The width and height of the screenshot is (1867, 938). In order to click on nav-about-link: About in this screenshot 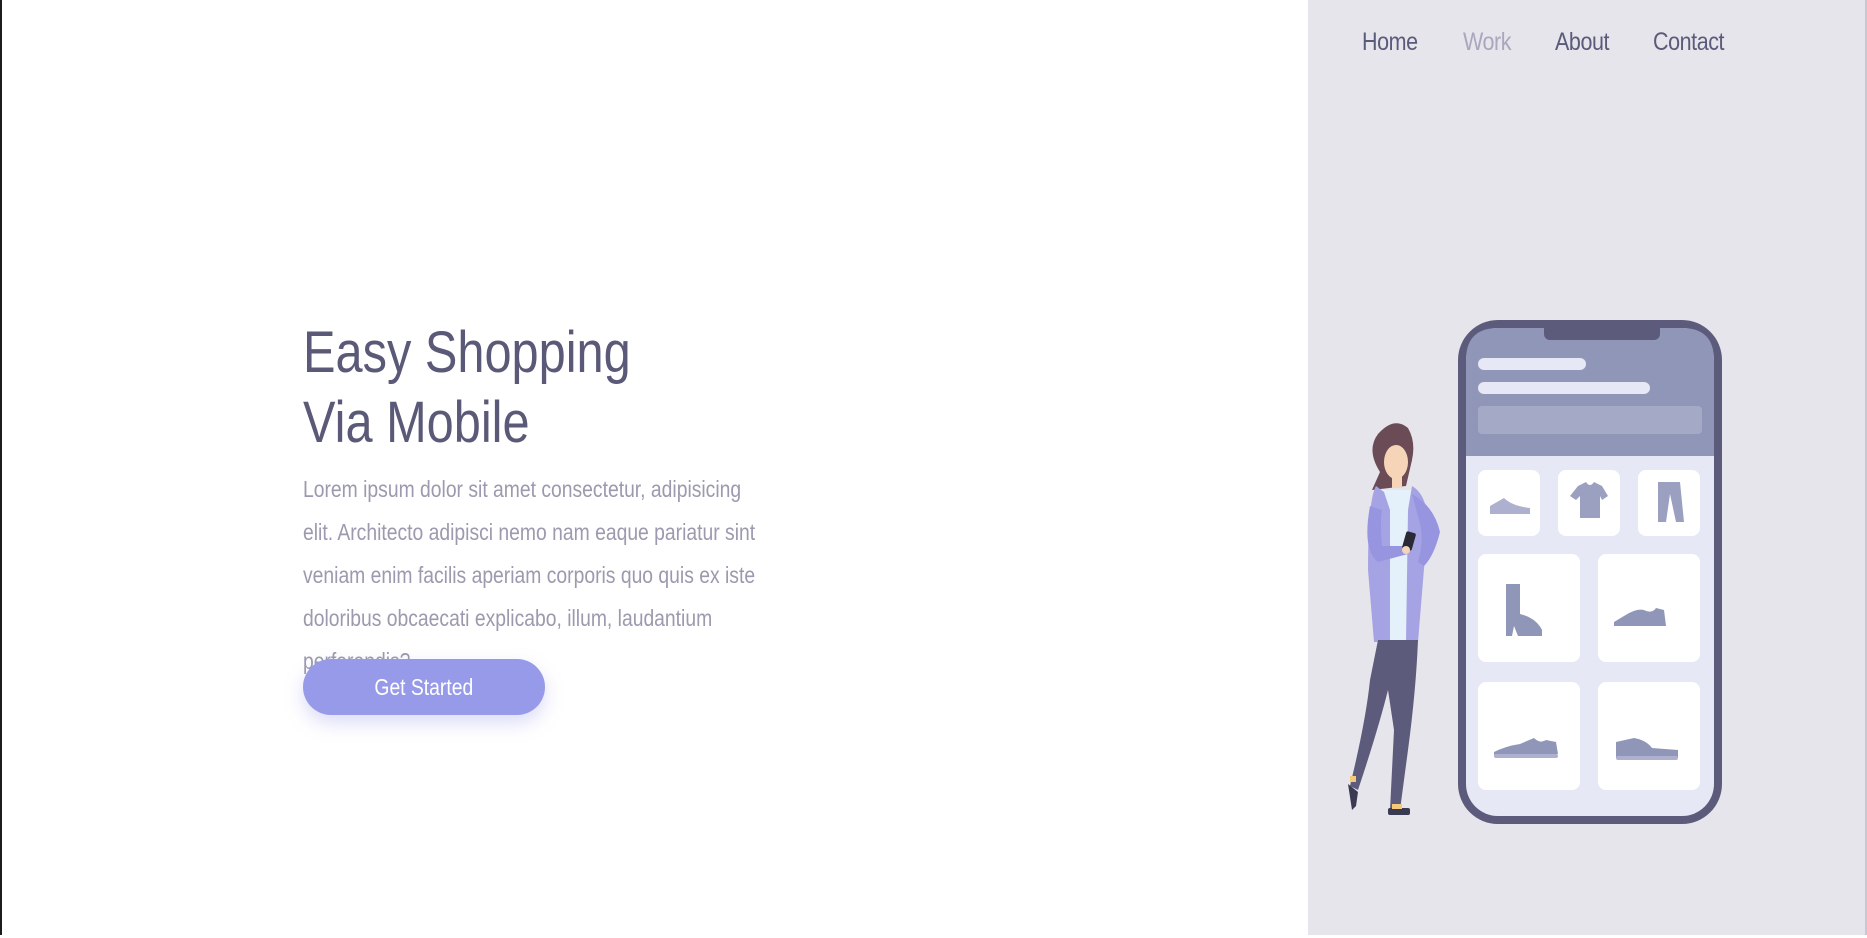, I will do `click(1582, 42)`.